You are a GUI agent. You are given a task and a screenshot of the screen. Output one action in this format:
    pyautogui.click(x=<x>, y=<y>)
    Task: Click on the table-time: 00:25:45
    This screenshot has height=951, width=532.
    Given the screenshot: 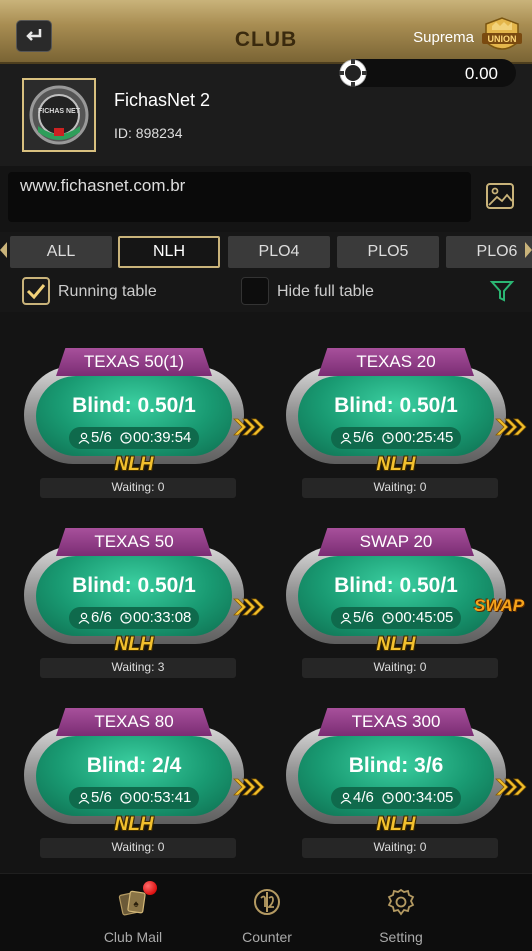 What is the action you would take?
    pyautogui.click(x=424, y=437)
    